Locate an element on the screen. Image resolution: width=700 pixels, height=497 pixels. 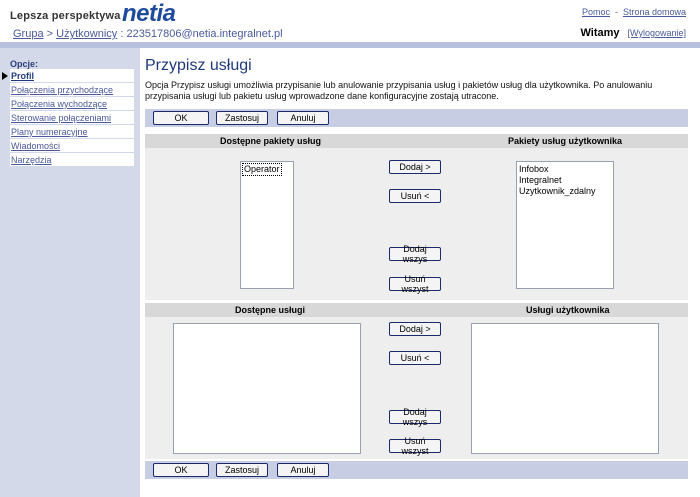
help-link: Pomoc is located at coordinates (596, 12).